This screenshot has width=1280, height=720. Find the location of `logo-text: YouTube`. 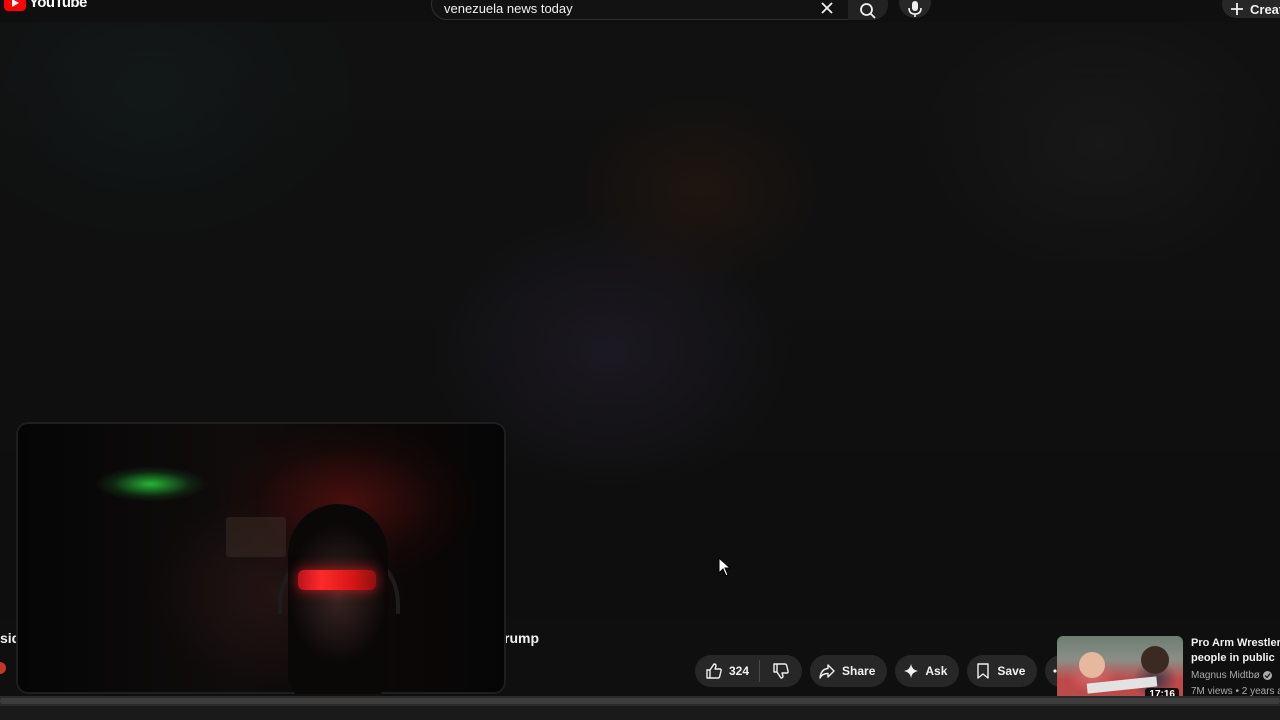

logo-text: YouTube is located at coordinates (58, 5).